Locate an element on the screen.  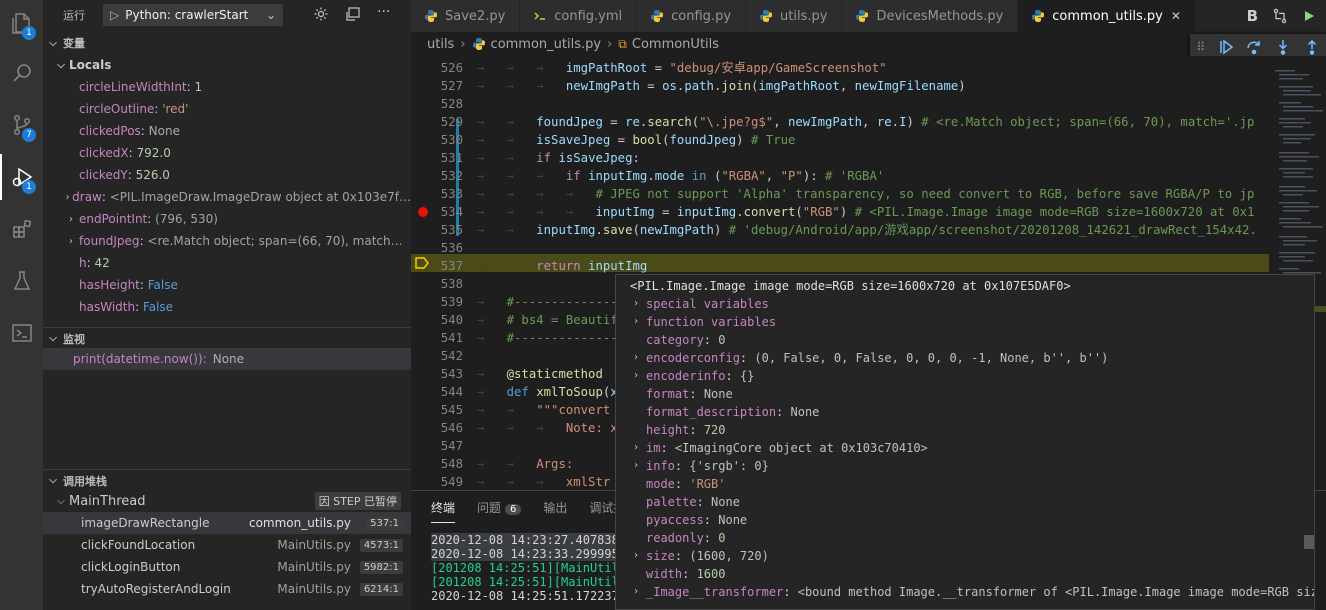
debug-console-icon is located at coordinates (353, 14).